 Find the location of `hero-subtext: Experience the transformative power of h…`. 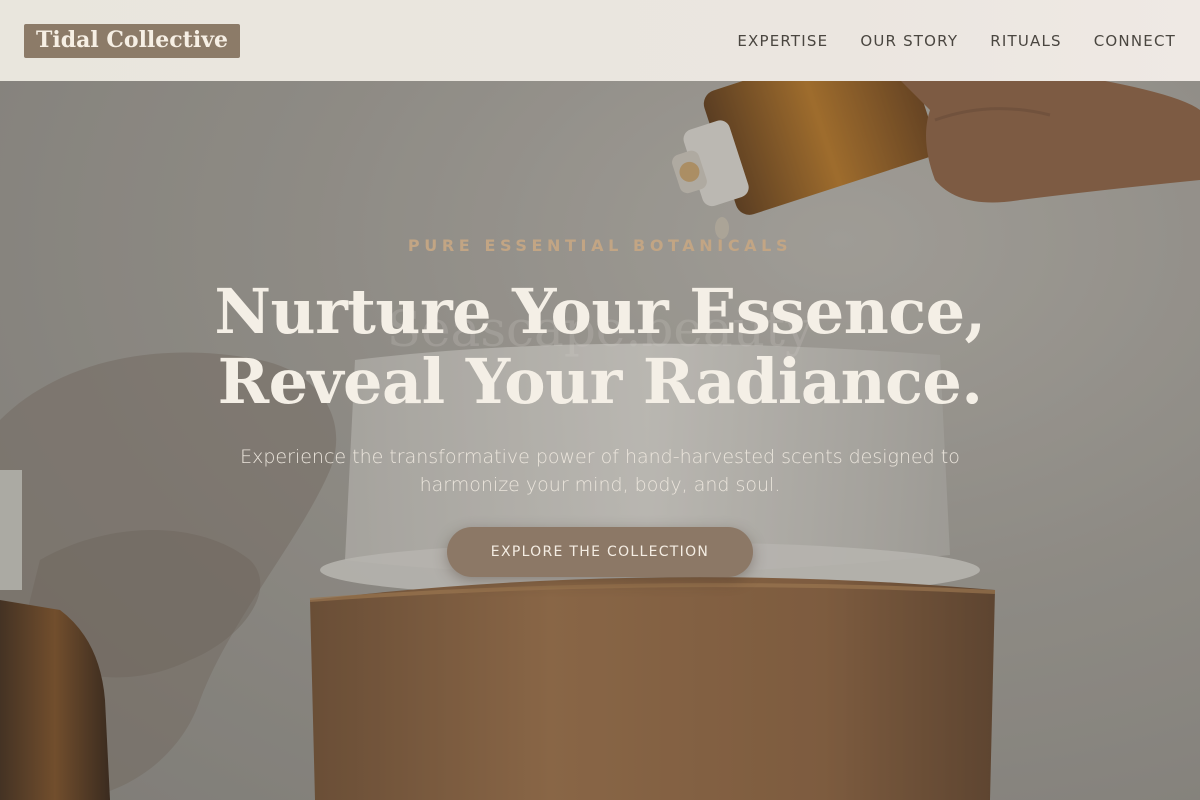

hero-subtext: Experience the transformative power of h… is located at coordinates (600, 471).